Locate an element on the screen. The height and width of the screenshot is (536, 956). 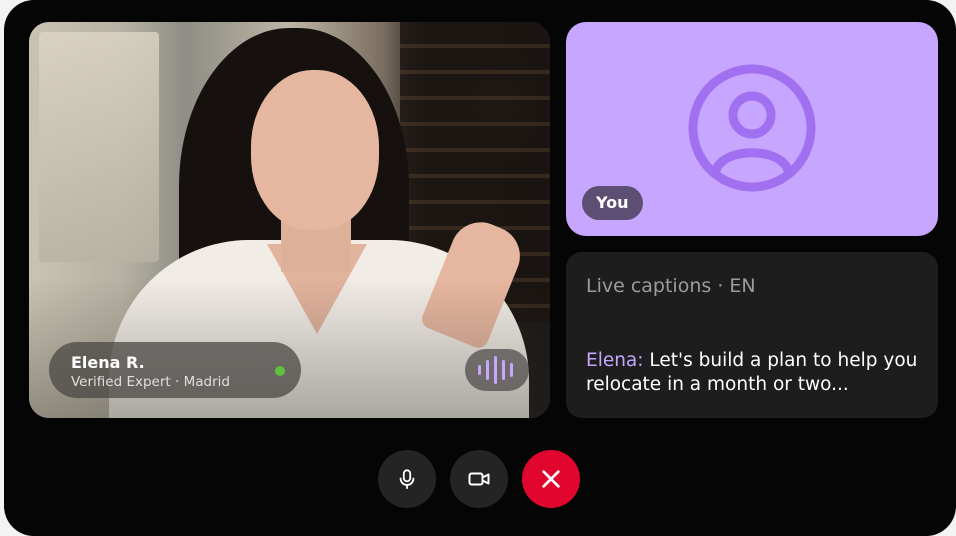
user-circle-icon is located at coordinates (752, 128).